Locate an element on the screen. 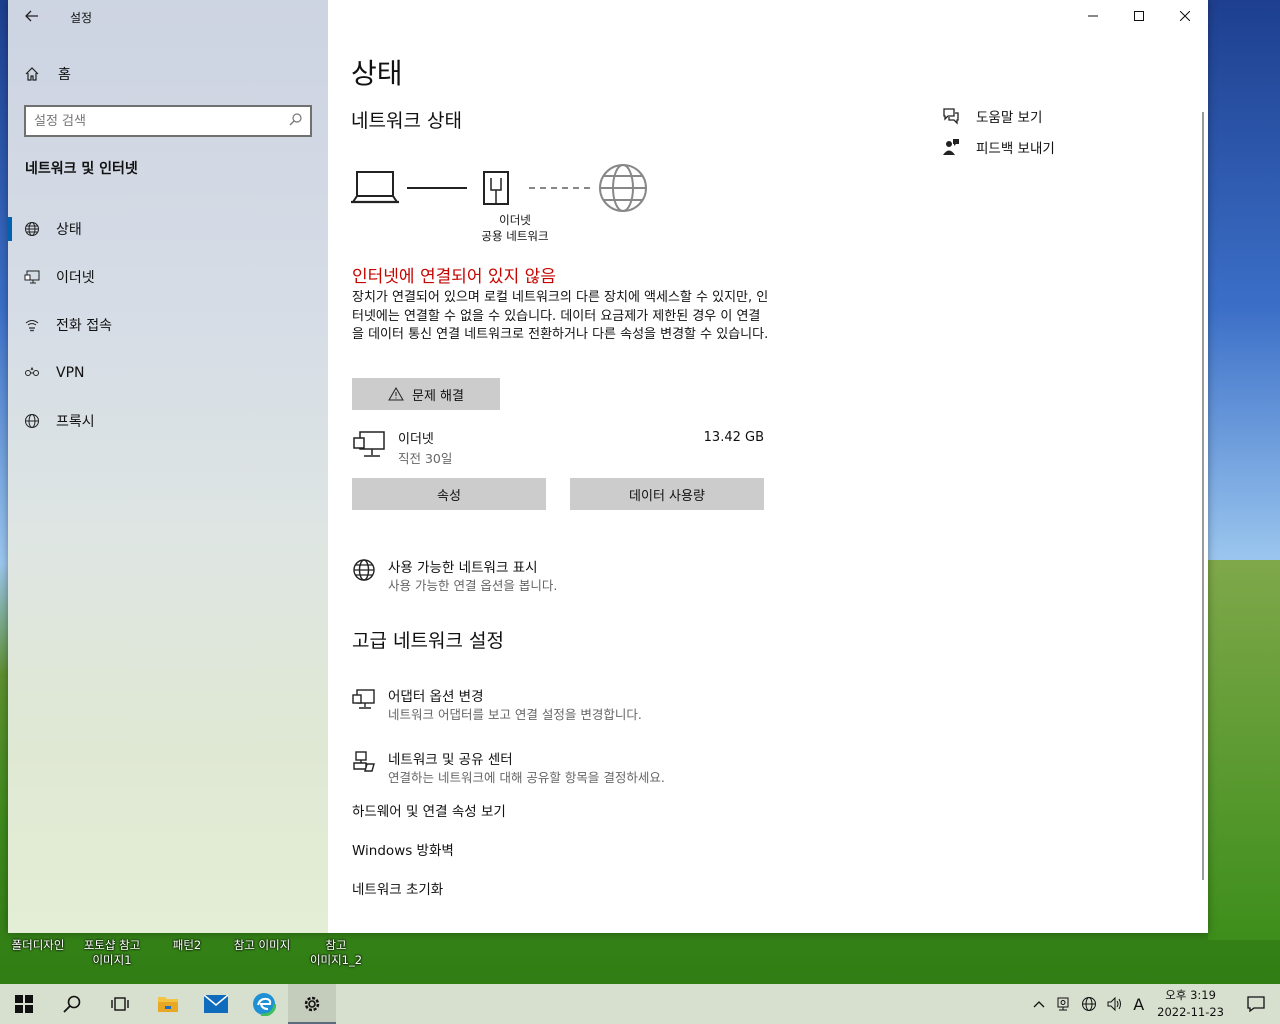 Image resolution: width=1280 pixels, height=1024 pixels. search-box is located at coordinates (168, 121).